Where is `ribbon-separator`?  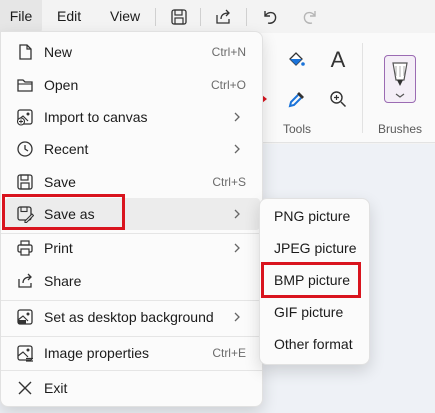
ribbon-separator is located at coordinates (362, 88).